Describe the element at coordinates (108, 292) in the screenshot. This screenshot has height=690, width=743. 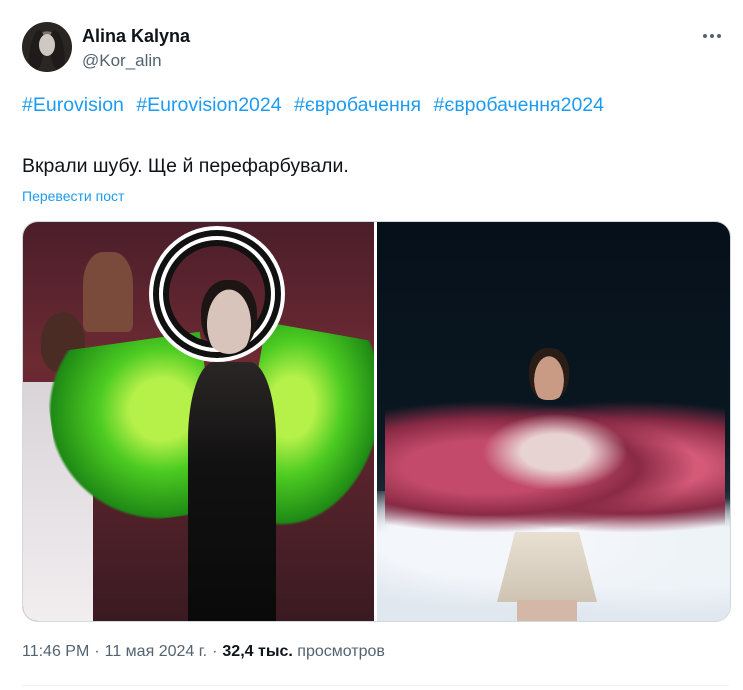
I see `photo-background-person` at that location.